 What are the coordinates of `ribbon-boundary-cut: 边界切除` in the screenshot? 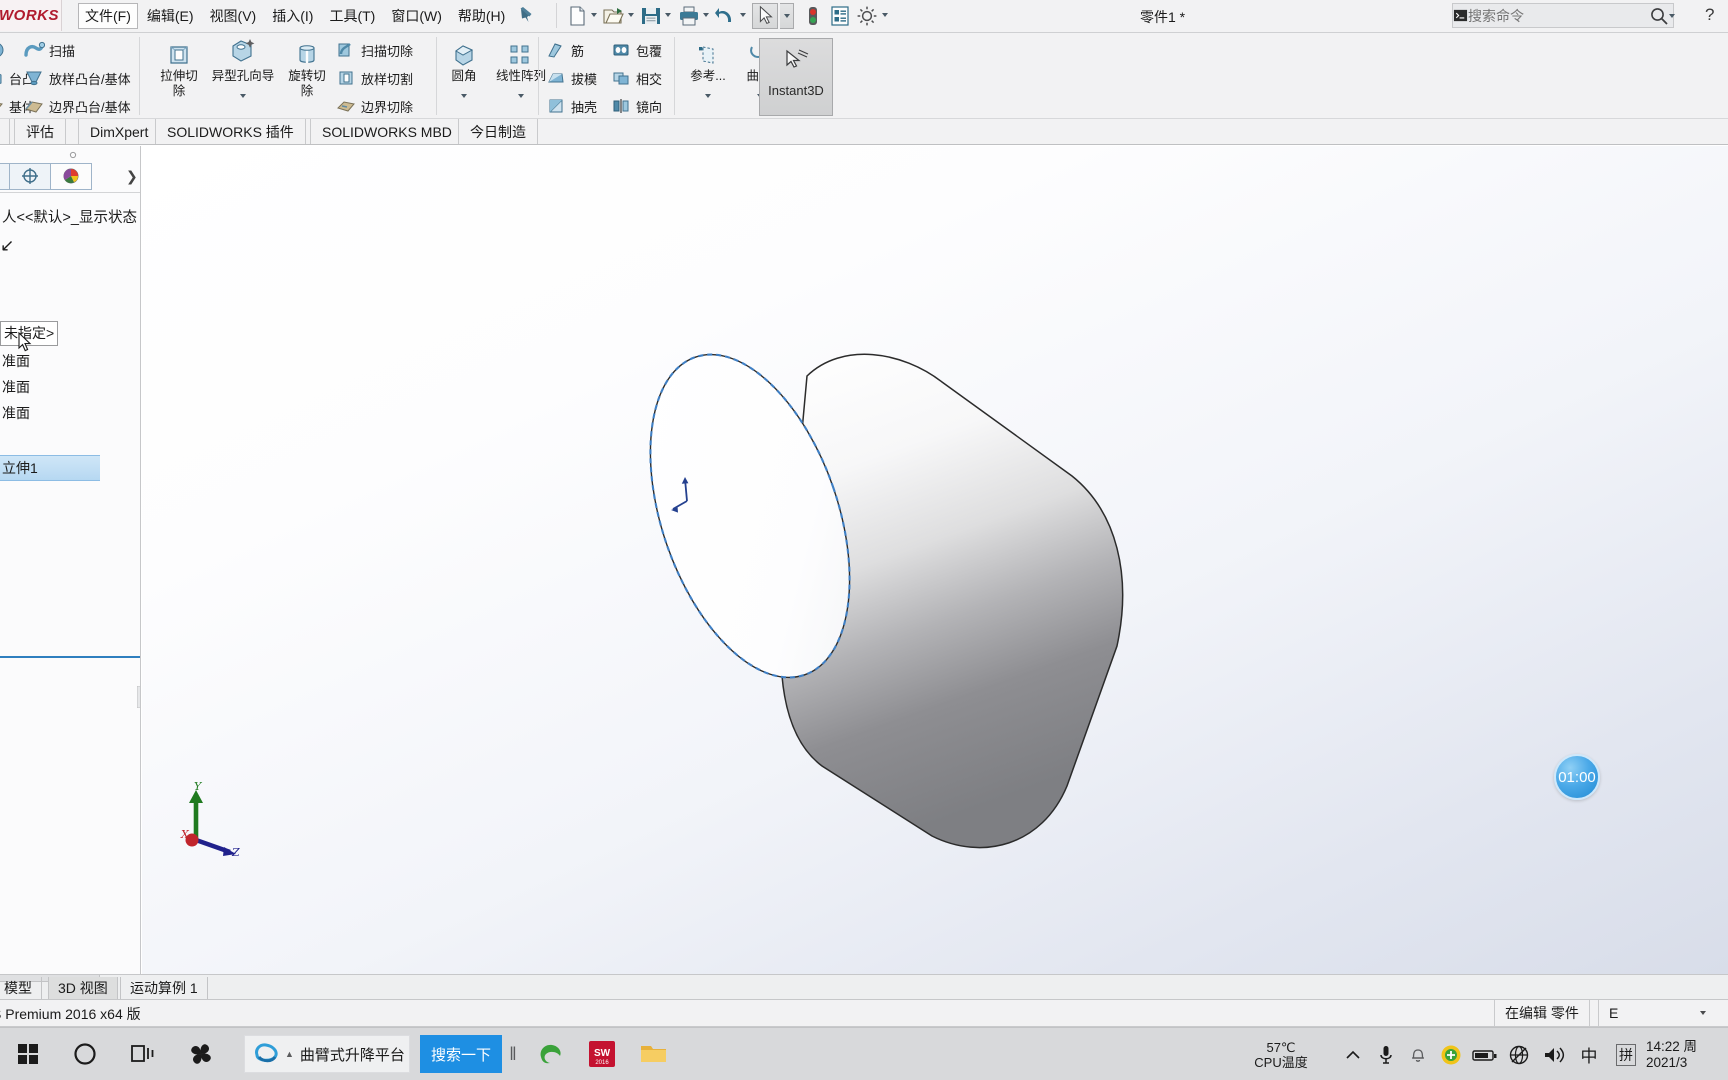 It's located at (373, 106).